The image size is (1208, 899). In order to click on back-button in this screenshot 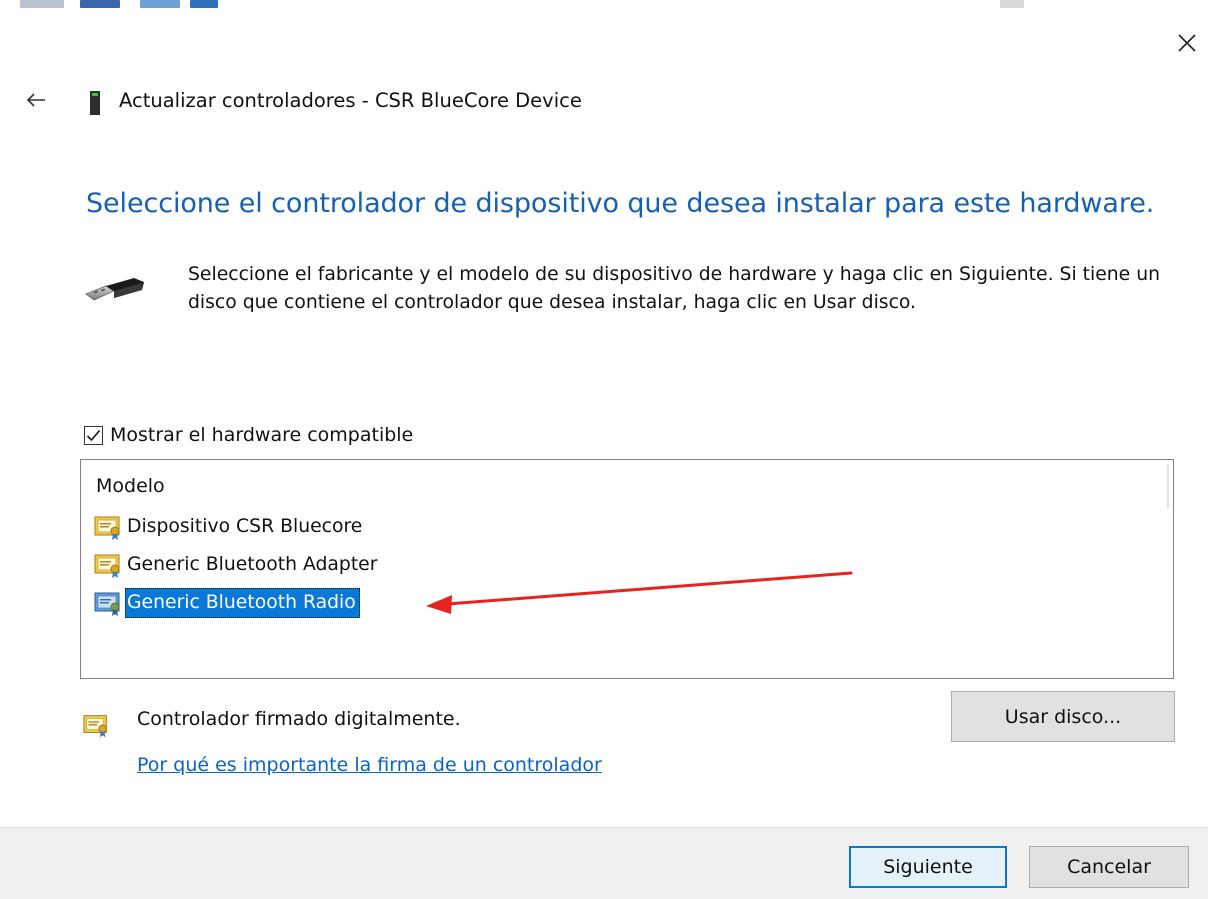, I will do `click(36, 100)`.